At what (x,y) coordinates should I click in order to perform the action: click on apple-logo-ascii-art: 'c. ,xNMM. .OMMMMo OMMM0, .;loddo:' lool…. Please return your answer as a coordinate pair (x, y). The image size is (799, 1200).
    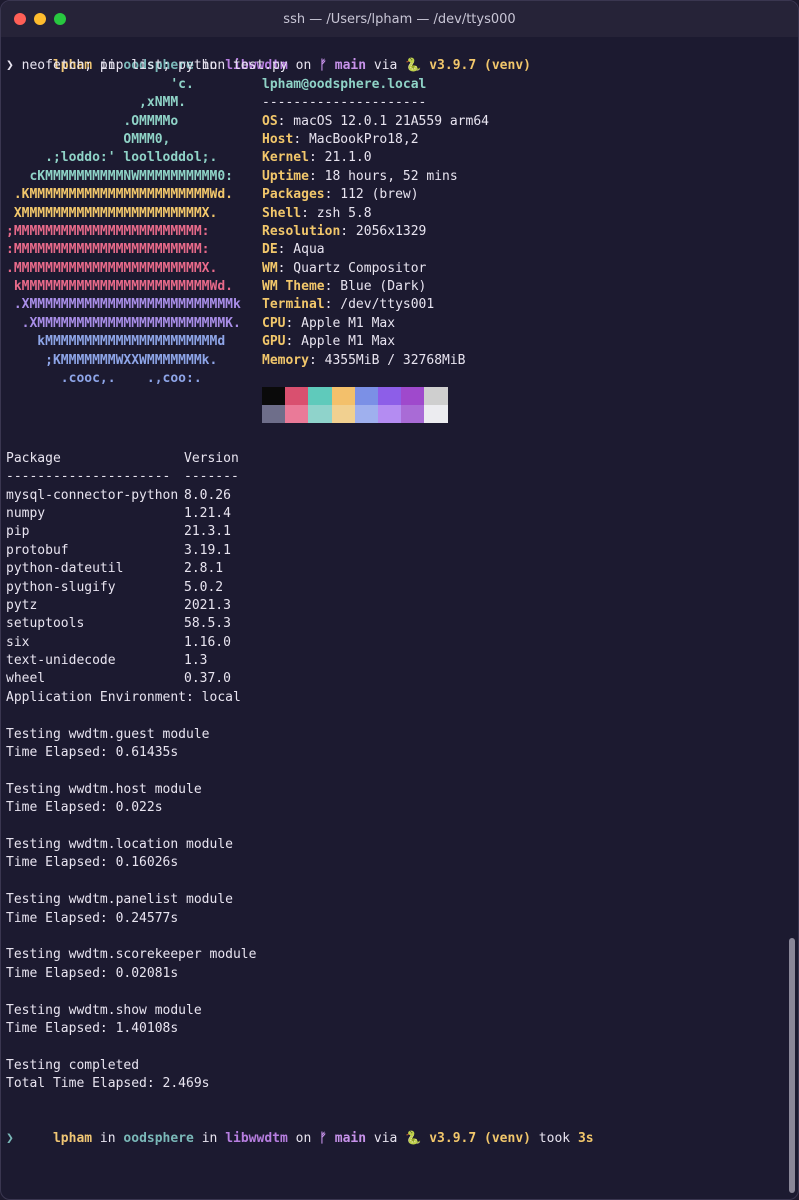
    Looking at the image, I should click on (123, 232).